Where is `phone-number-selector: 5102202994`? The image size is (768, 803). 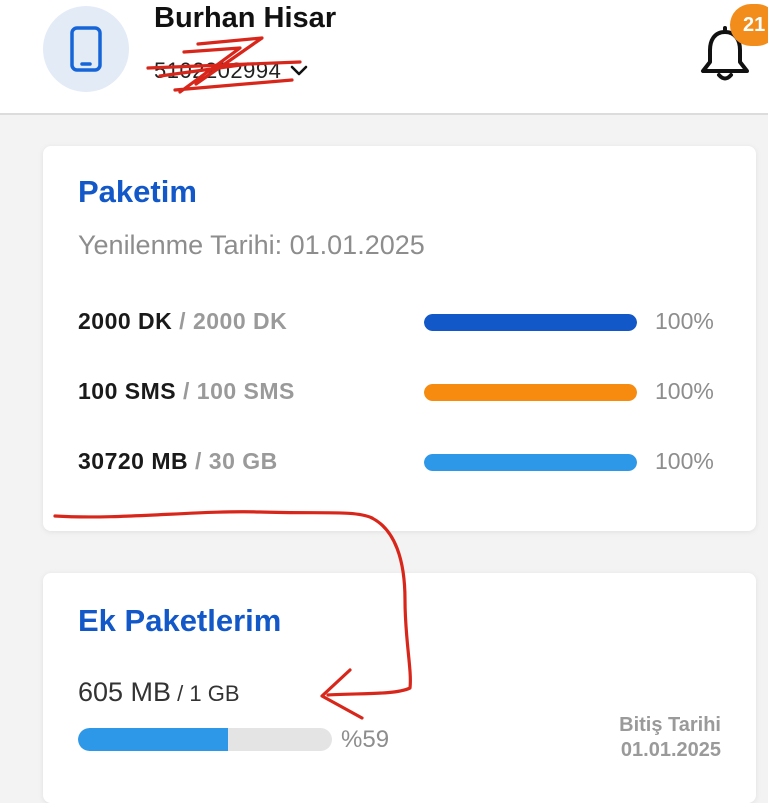
phone-number-selector: 5102202994 is located at coordinates (231, 71).